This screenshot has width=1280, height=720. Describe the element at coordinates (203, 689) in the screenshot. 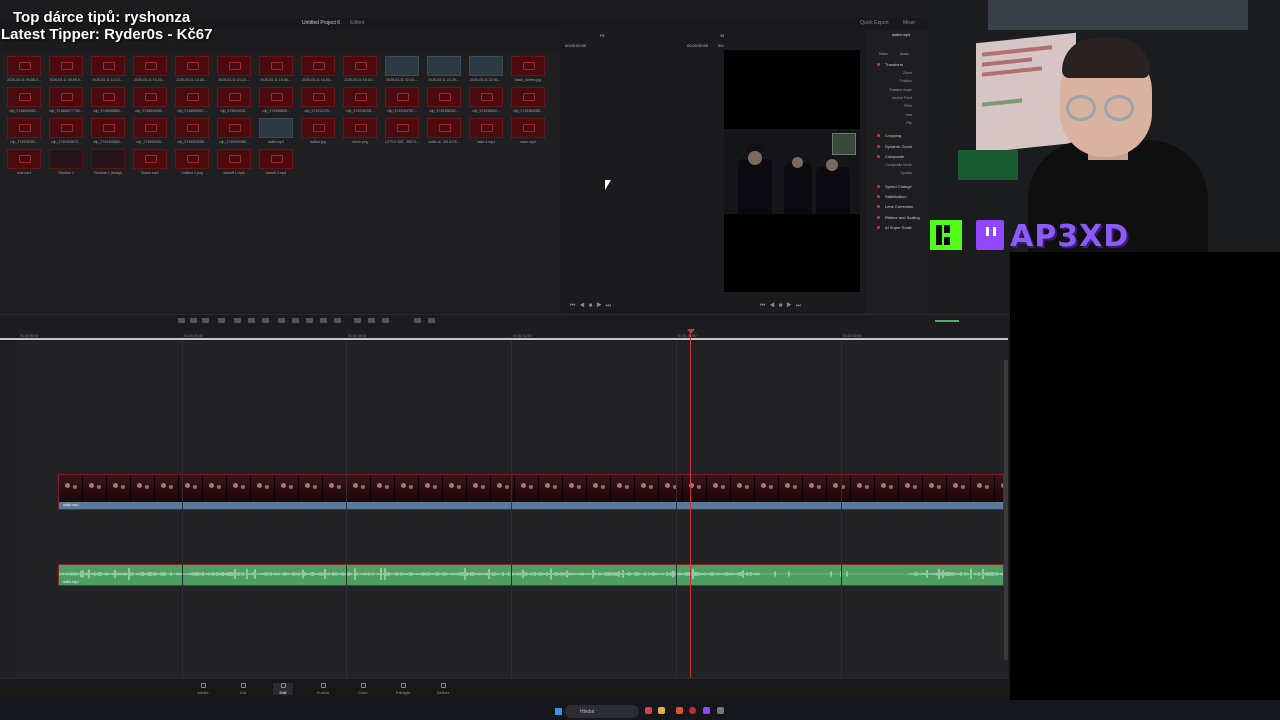

I see `page-tab-media: Media` at that location.